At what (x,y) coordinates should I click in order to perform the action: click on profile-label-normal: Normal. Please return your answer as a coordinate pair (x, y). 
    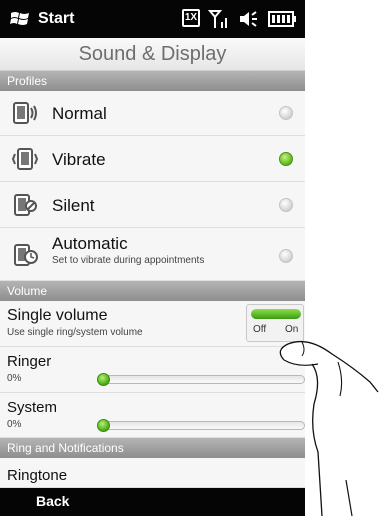
    Looking at the image, I should click on (79, 113).